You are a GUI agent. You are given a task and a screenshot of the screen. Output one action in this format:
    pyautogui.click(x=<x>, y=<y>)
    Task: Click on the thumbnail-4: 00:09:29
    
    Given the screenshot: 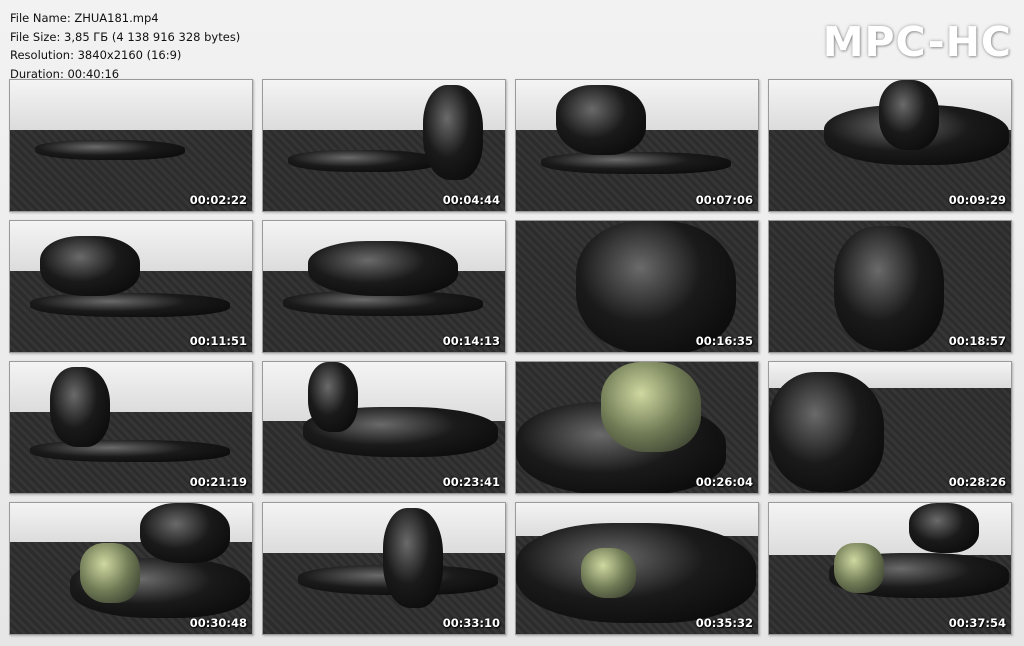 What is the action you would take?
    pyautogui.click(x=890, y=145)
    